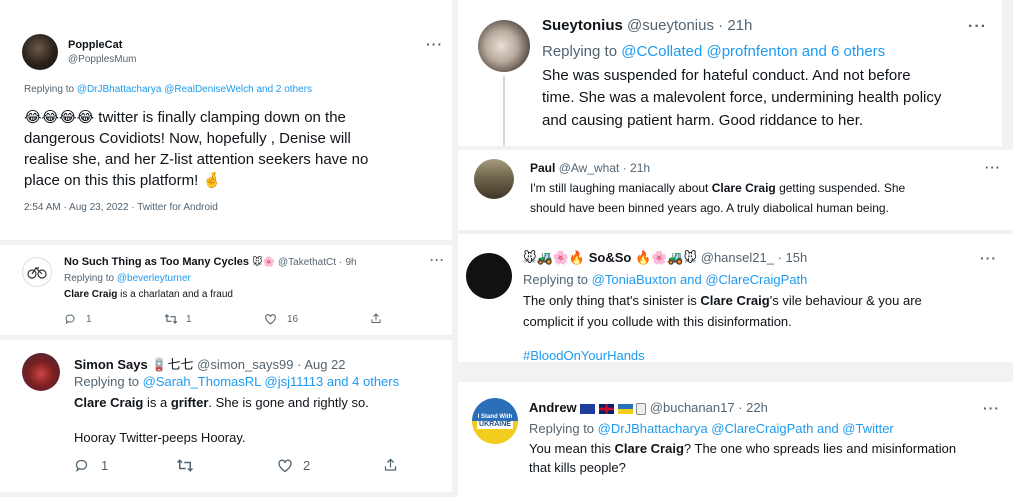 This screenshot has height=497, width=1013. Describe the element at coordinates (641, 408) in the screenshot. I see `vaccine-icon` at that location.